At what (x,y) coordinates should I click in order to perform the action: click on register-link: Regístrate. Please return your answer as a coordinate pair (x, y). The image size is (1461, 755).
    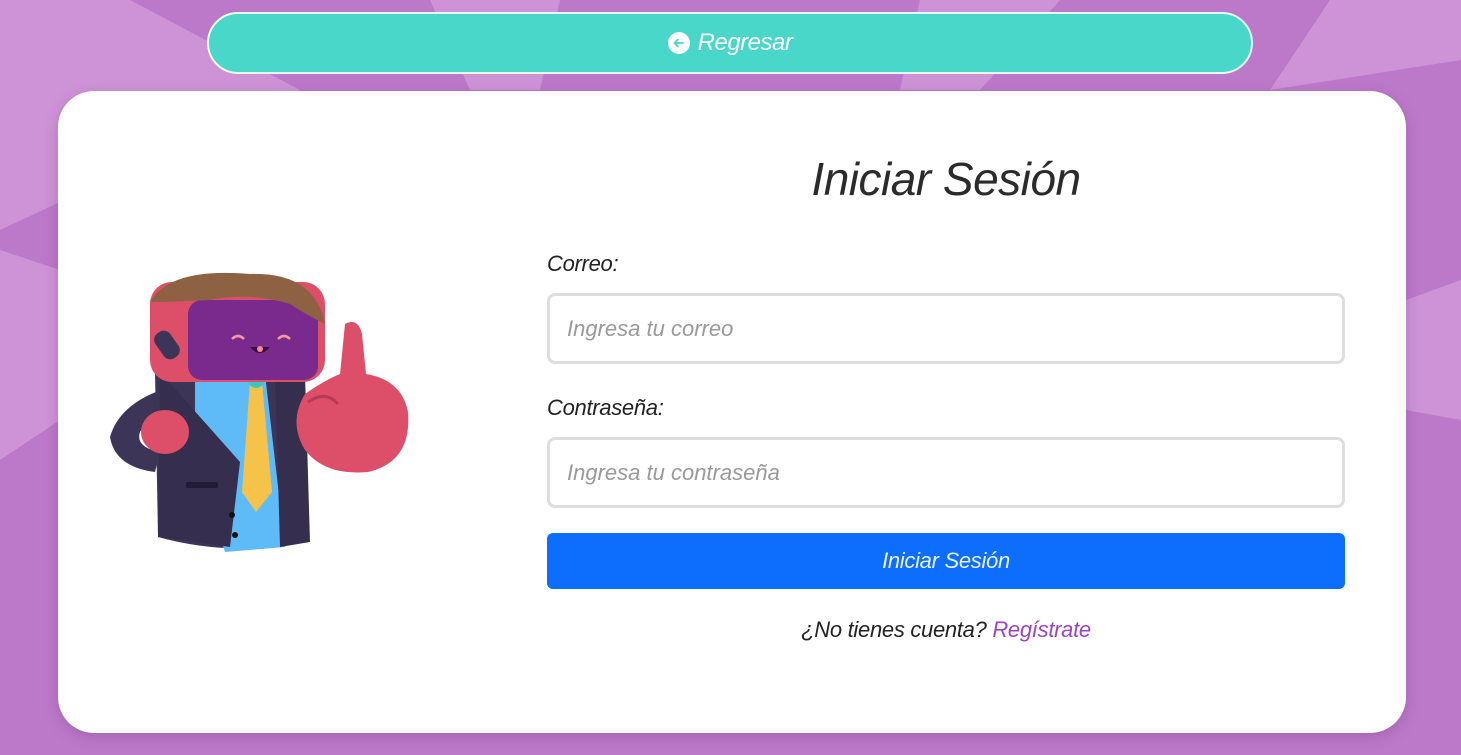
    Looking at the image, I should click on (1041, 629).